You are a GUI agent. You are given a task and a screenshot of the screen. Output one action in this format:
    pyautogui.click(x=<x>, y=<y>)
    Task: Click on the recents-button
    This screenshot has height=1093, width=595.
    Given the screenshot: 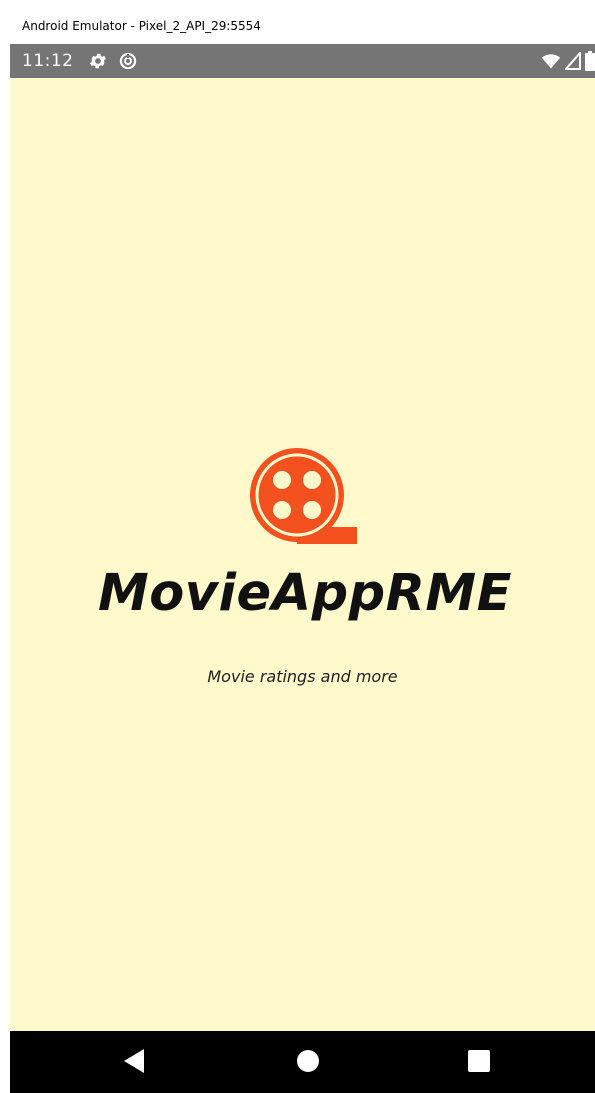 What is the action you would take?
    pyautogui.click(x=479, y=1063)
    